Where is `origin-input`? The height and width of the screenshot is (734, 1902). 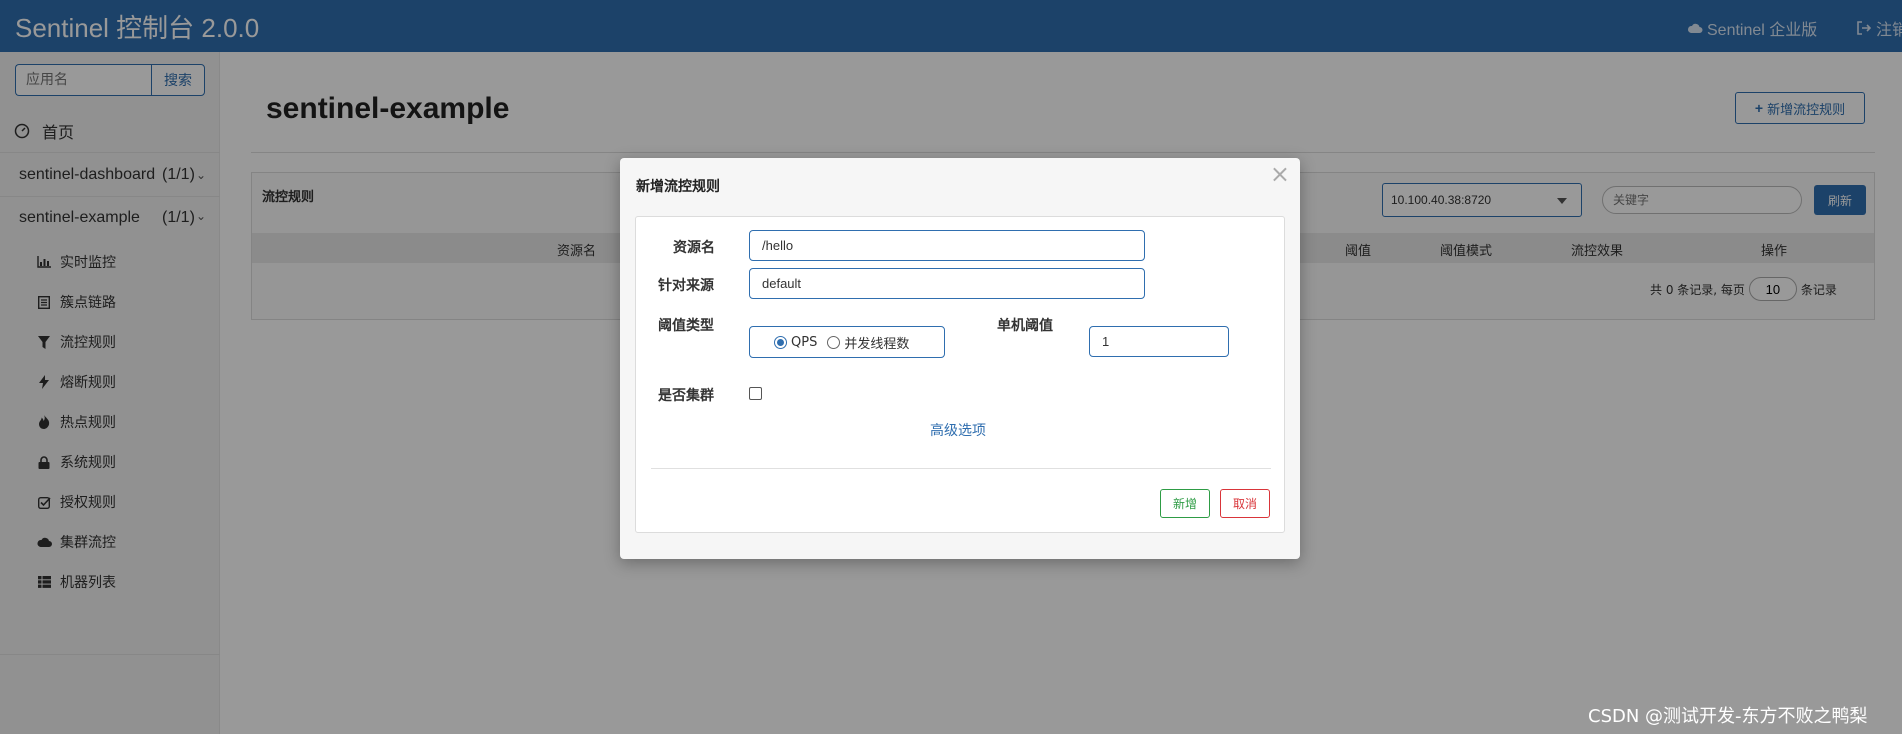 origin-input is located at coordinates (947, 283).